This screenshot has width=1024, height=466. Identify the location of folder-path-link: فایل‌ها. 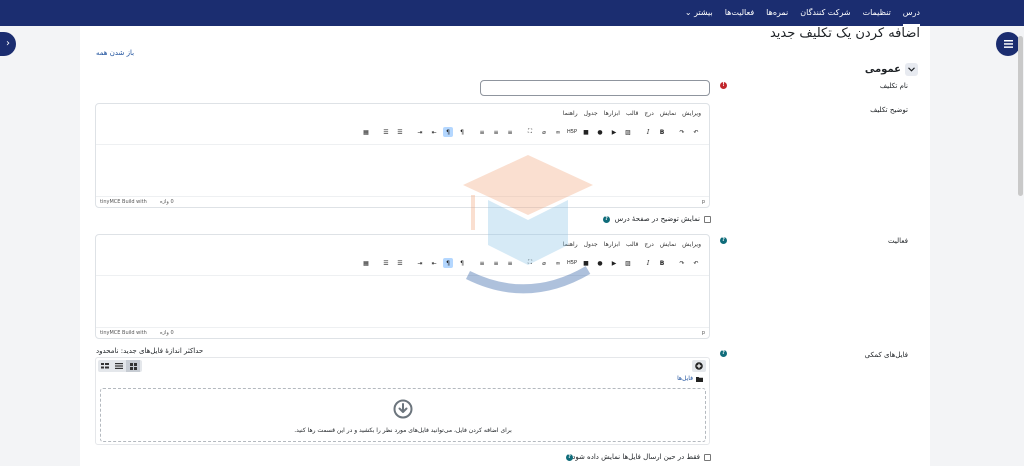
(685, 378).